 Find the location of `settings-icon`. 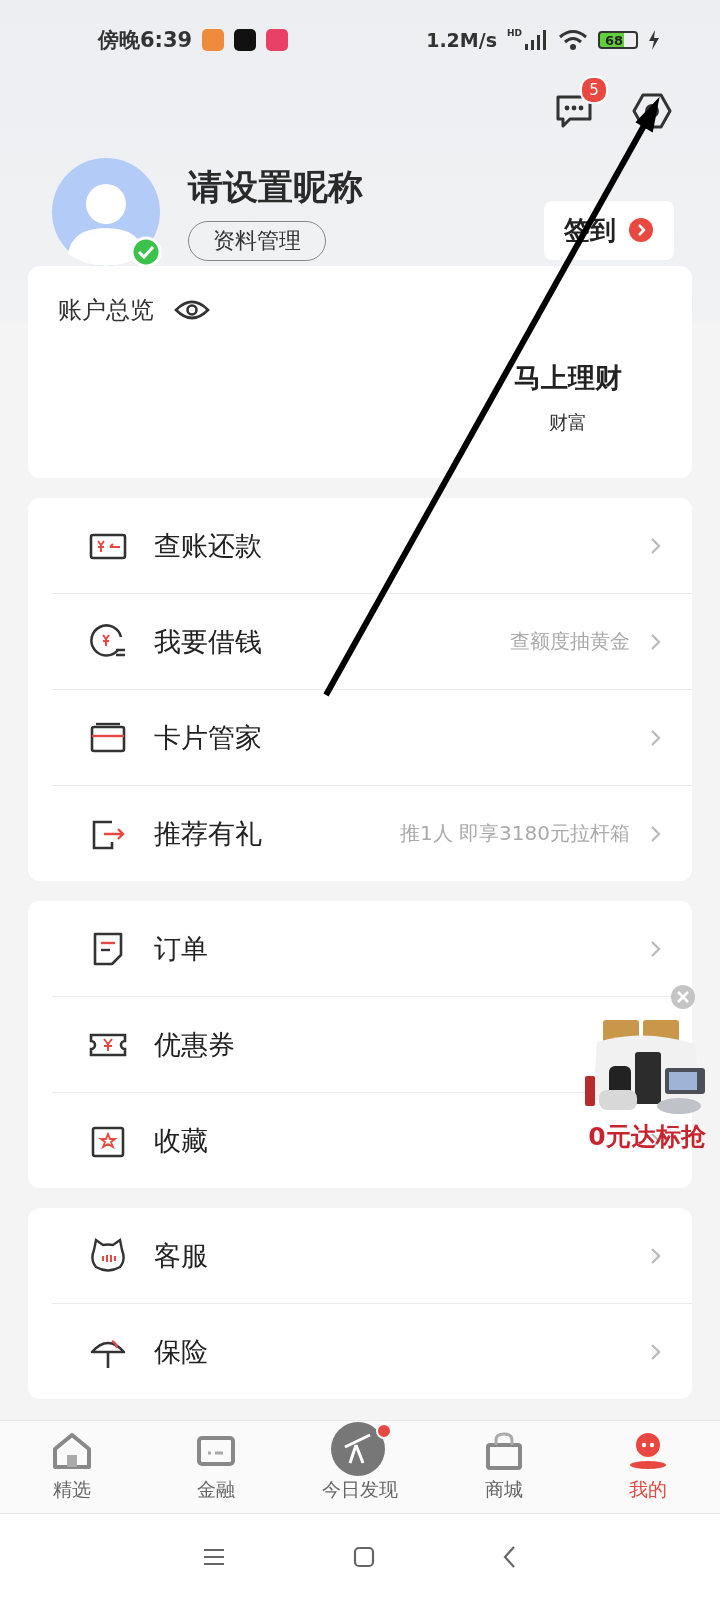

settings-icon is located at coordinates (652, 111).